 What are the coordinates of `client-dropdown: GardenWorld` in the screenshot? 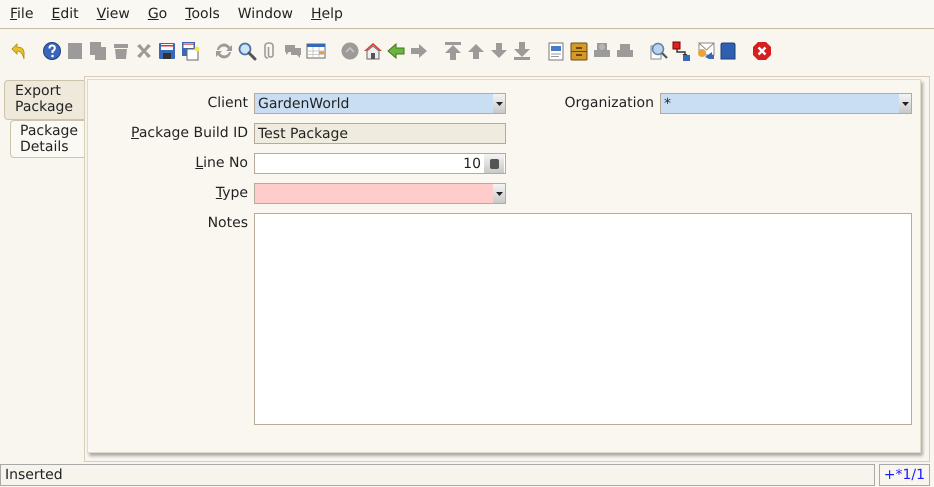 It's located at (380, 103).